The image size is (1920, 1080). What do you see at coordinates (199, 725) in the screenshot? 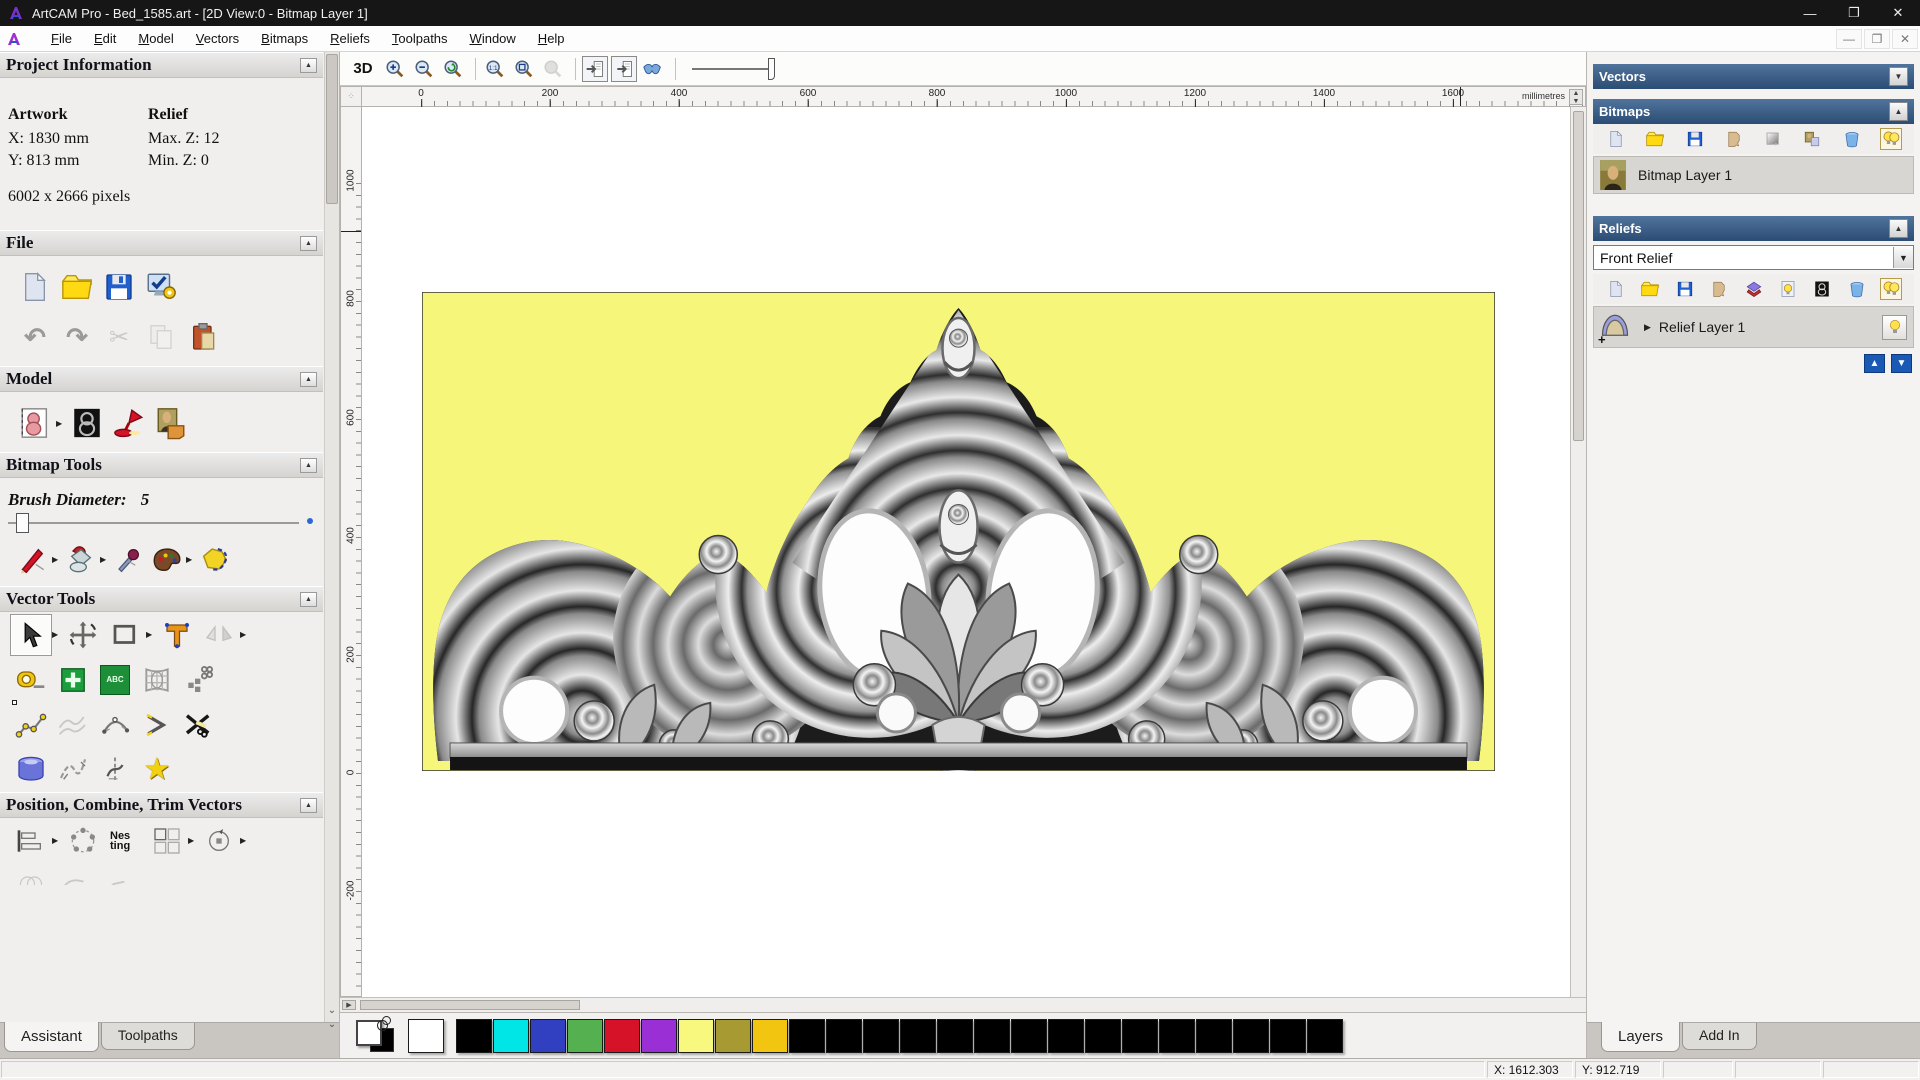
I see `trim-vectors-button` at bounding box center [199, 725].